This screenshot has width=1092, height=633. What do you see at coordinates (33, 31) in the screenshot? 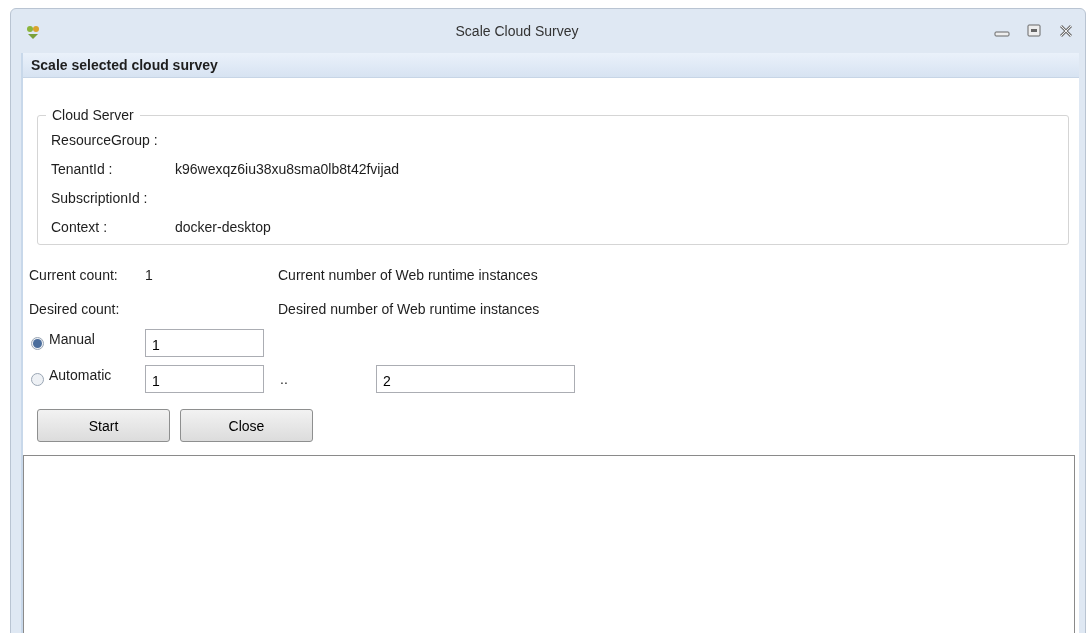
I see `app-icon` at bounding box center [33, 31].